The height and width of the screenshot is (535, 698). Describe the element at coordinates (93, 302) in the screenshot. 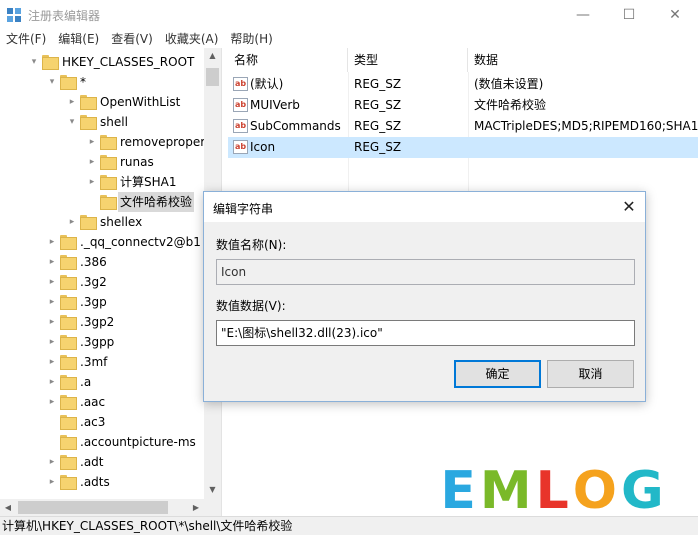

I see `tree-node-label: .3gp` at that location.